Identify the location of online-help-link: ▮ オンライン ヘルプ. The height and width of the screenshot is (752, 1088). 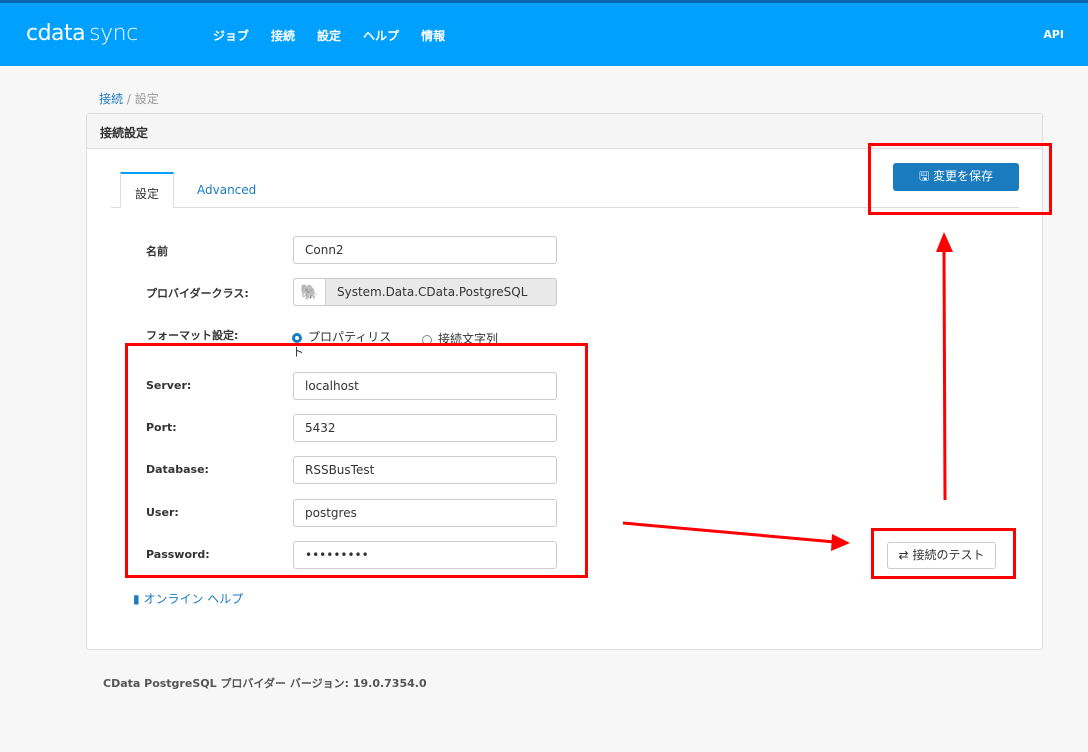
(188, 598).